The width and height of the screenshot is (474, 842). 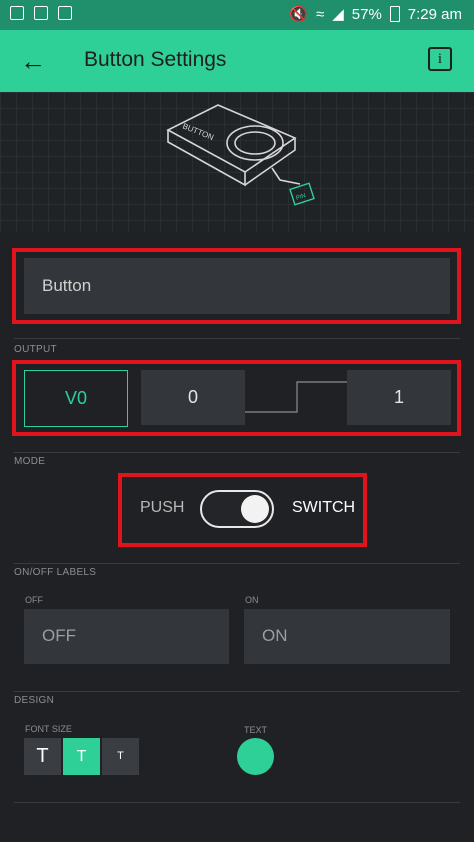 What do you see at coordinates (120, 756) in the screenshot?
I see `font-size-small-button: T` at bounding box center [120, 756].